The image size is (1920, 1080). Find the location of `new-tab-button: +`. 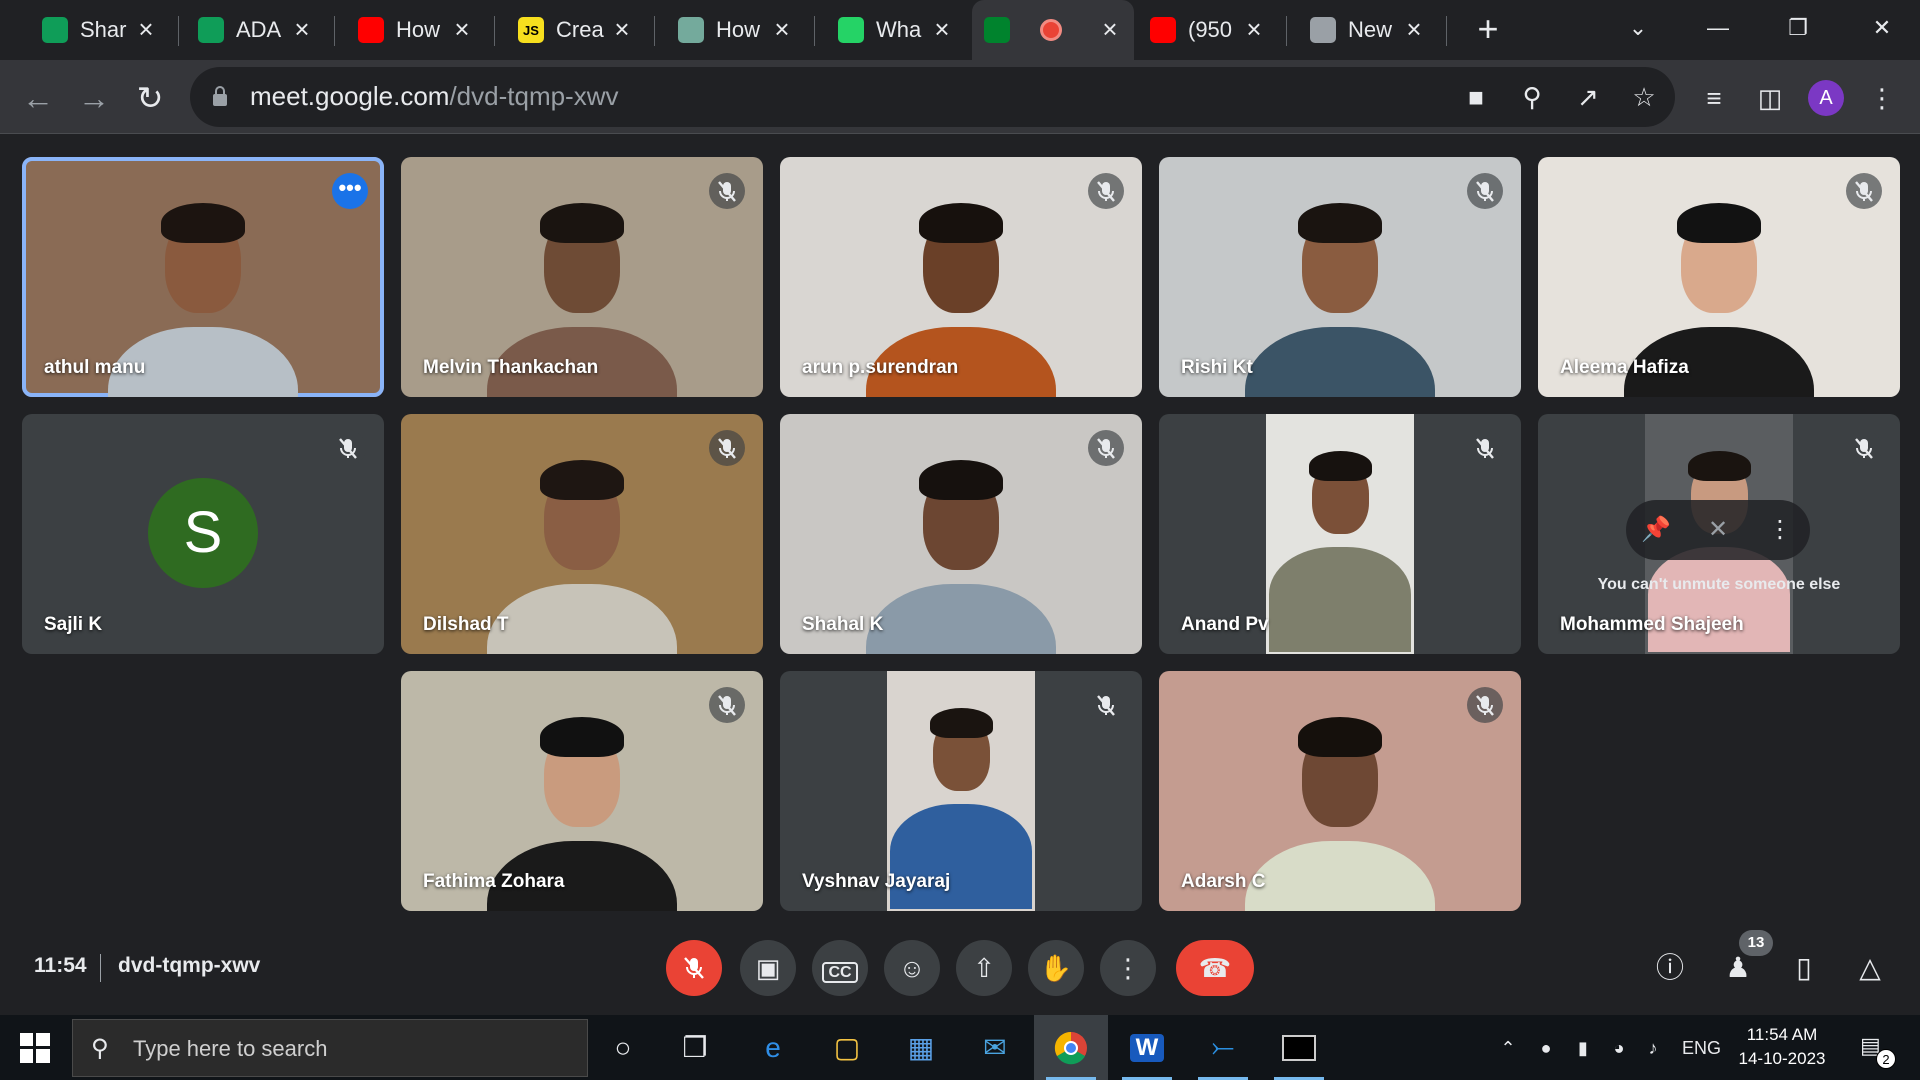

new-tab-button: + is located at coordinates (1488, 29).